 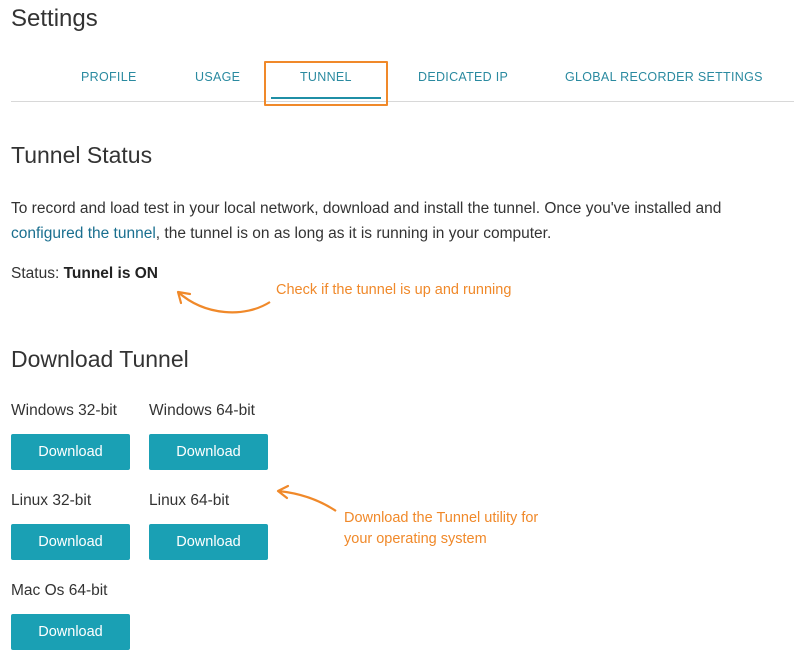 I want to click on linux-64-label: Linux 64-bit, so click(x=189, y=500).